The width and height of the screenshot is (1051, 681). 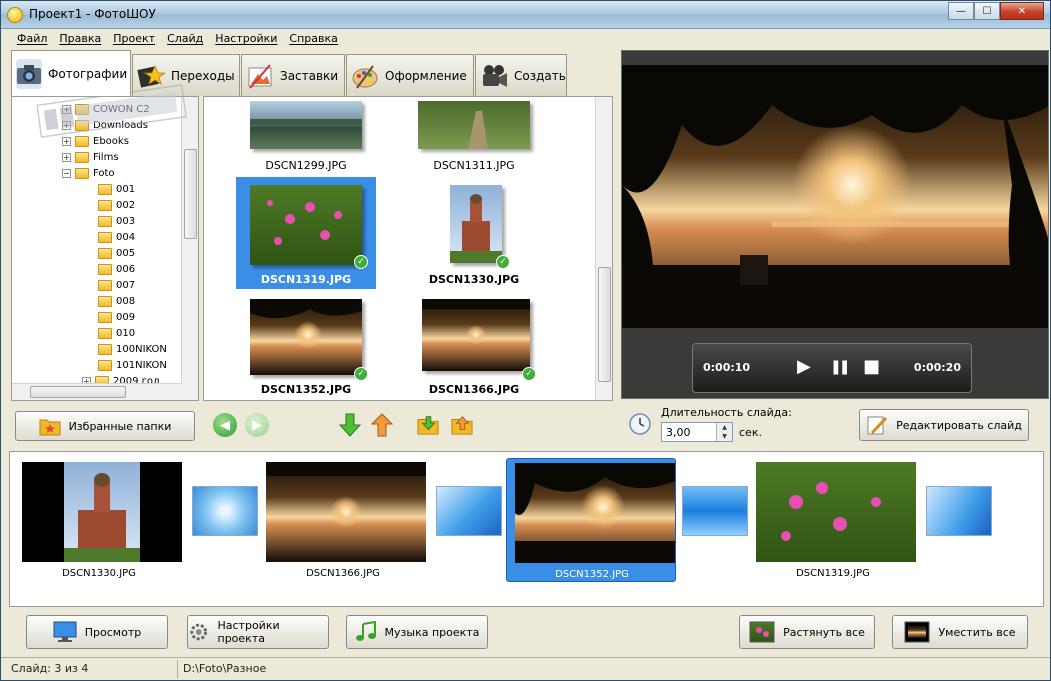 I want to click on tab-photos: Фотографии, so click(x=71, y=73).